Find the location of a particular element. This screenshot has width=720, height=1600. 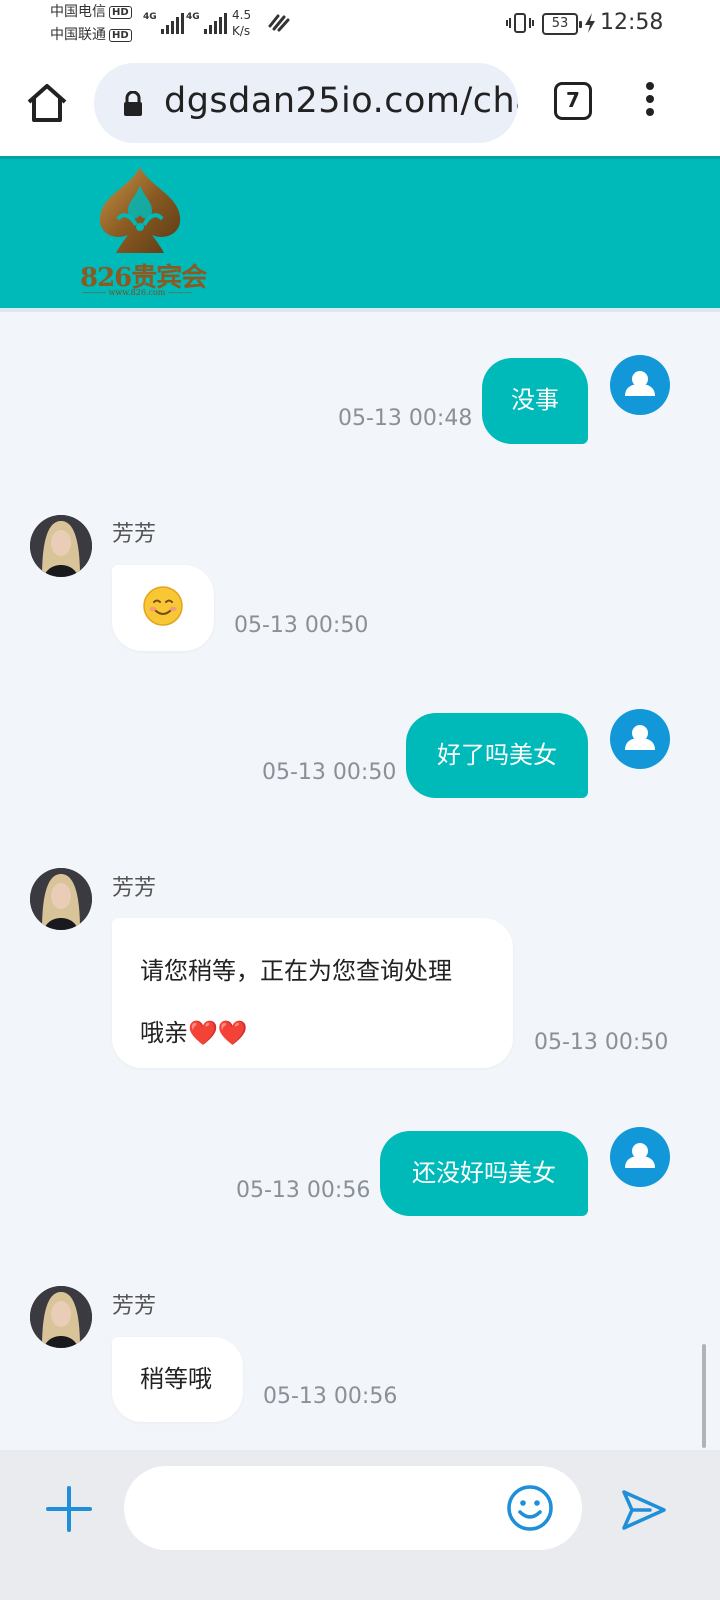

charging-icon is located at coordinates (590, 23).